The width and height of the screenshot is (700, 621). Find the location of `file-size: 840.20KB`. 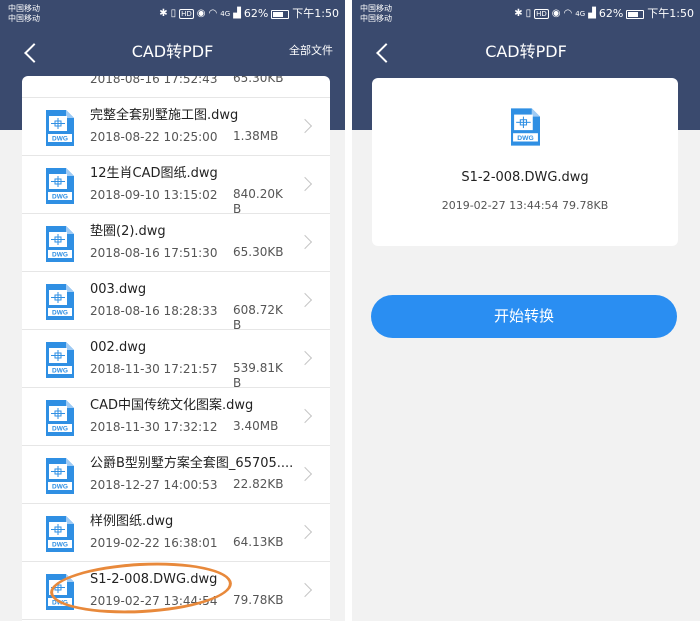

file-size: 840.20KB is located at coordinates (258, 201).